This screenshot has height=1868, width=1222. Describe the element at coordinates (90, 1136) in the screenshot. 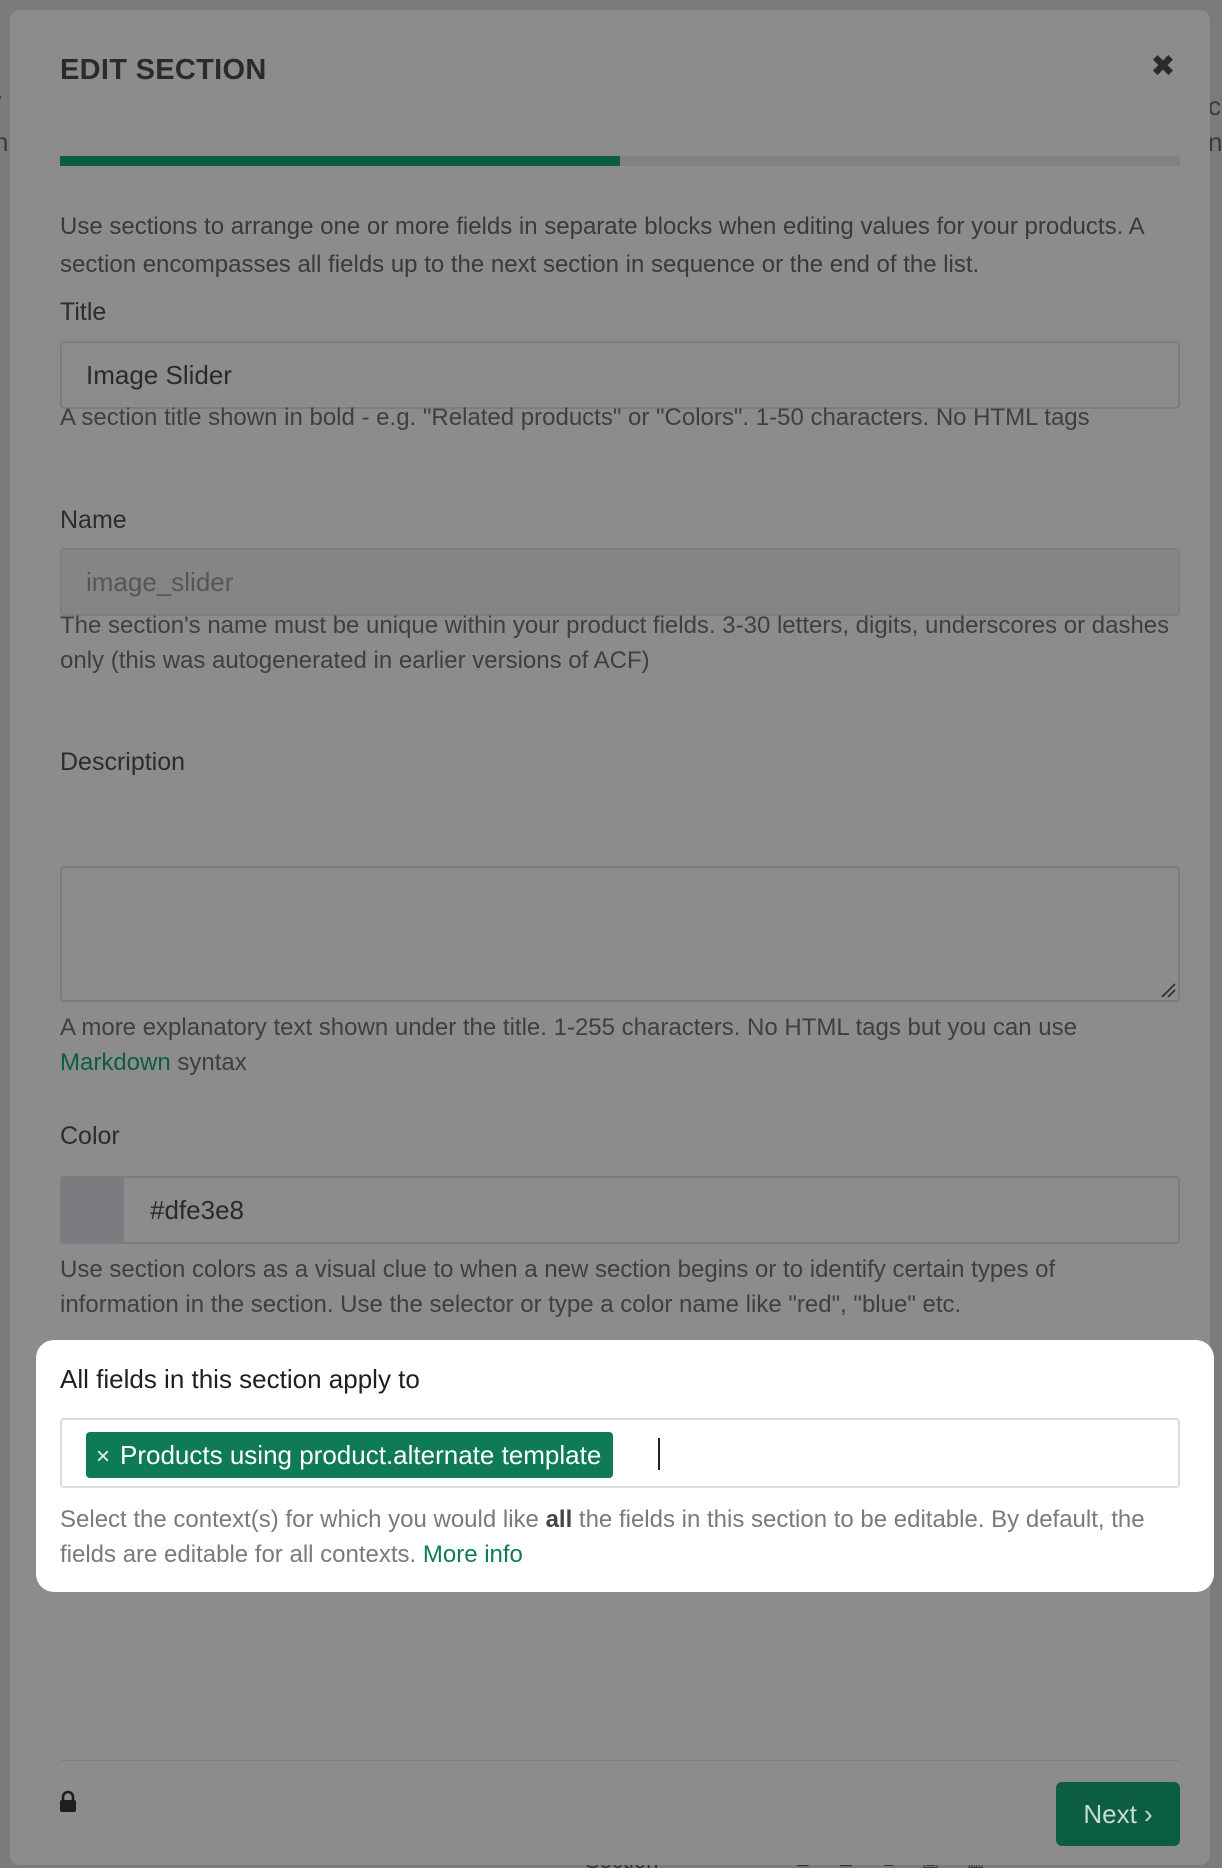

I see `color-label: Color` at that location.